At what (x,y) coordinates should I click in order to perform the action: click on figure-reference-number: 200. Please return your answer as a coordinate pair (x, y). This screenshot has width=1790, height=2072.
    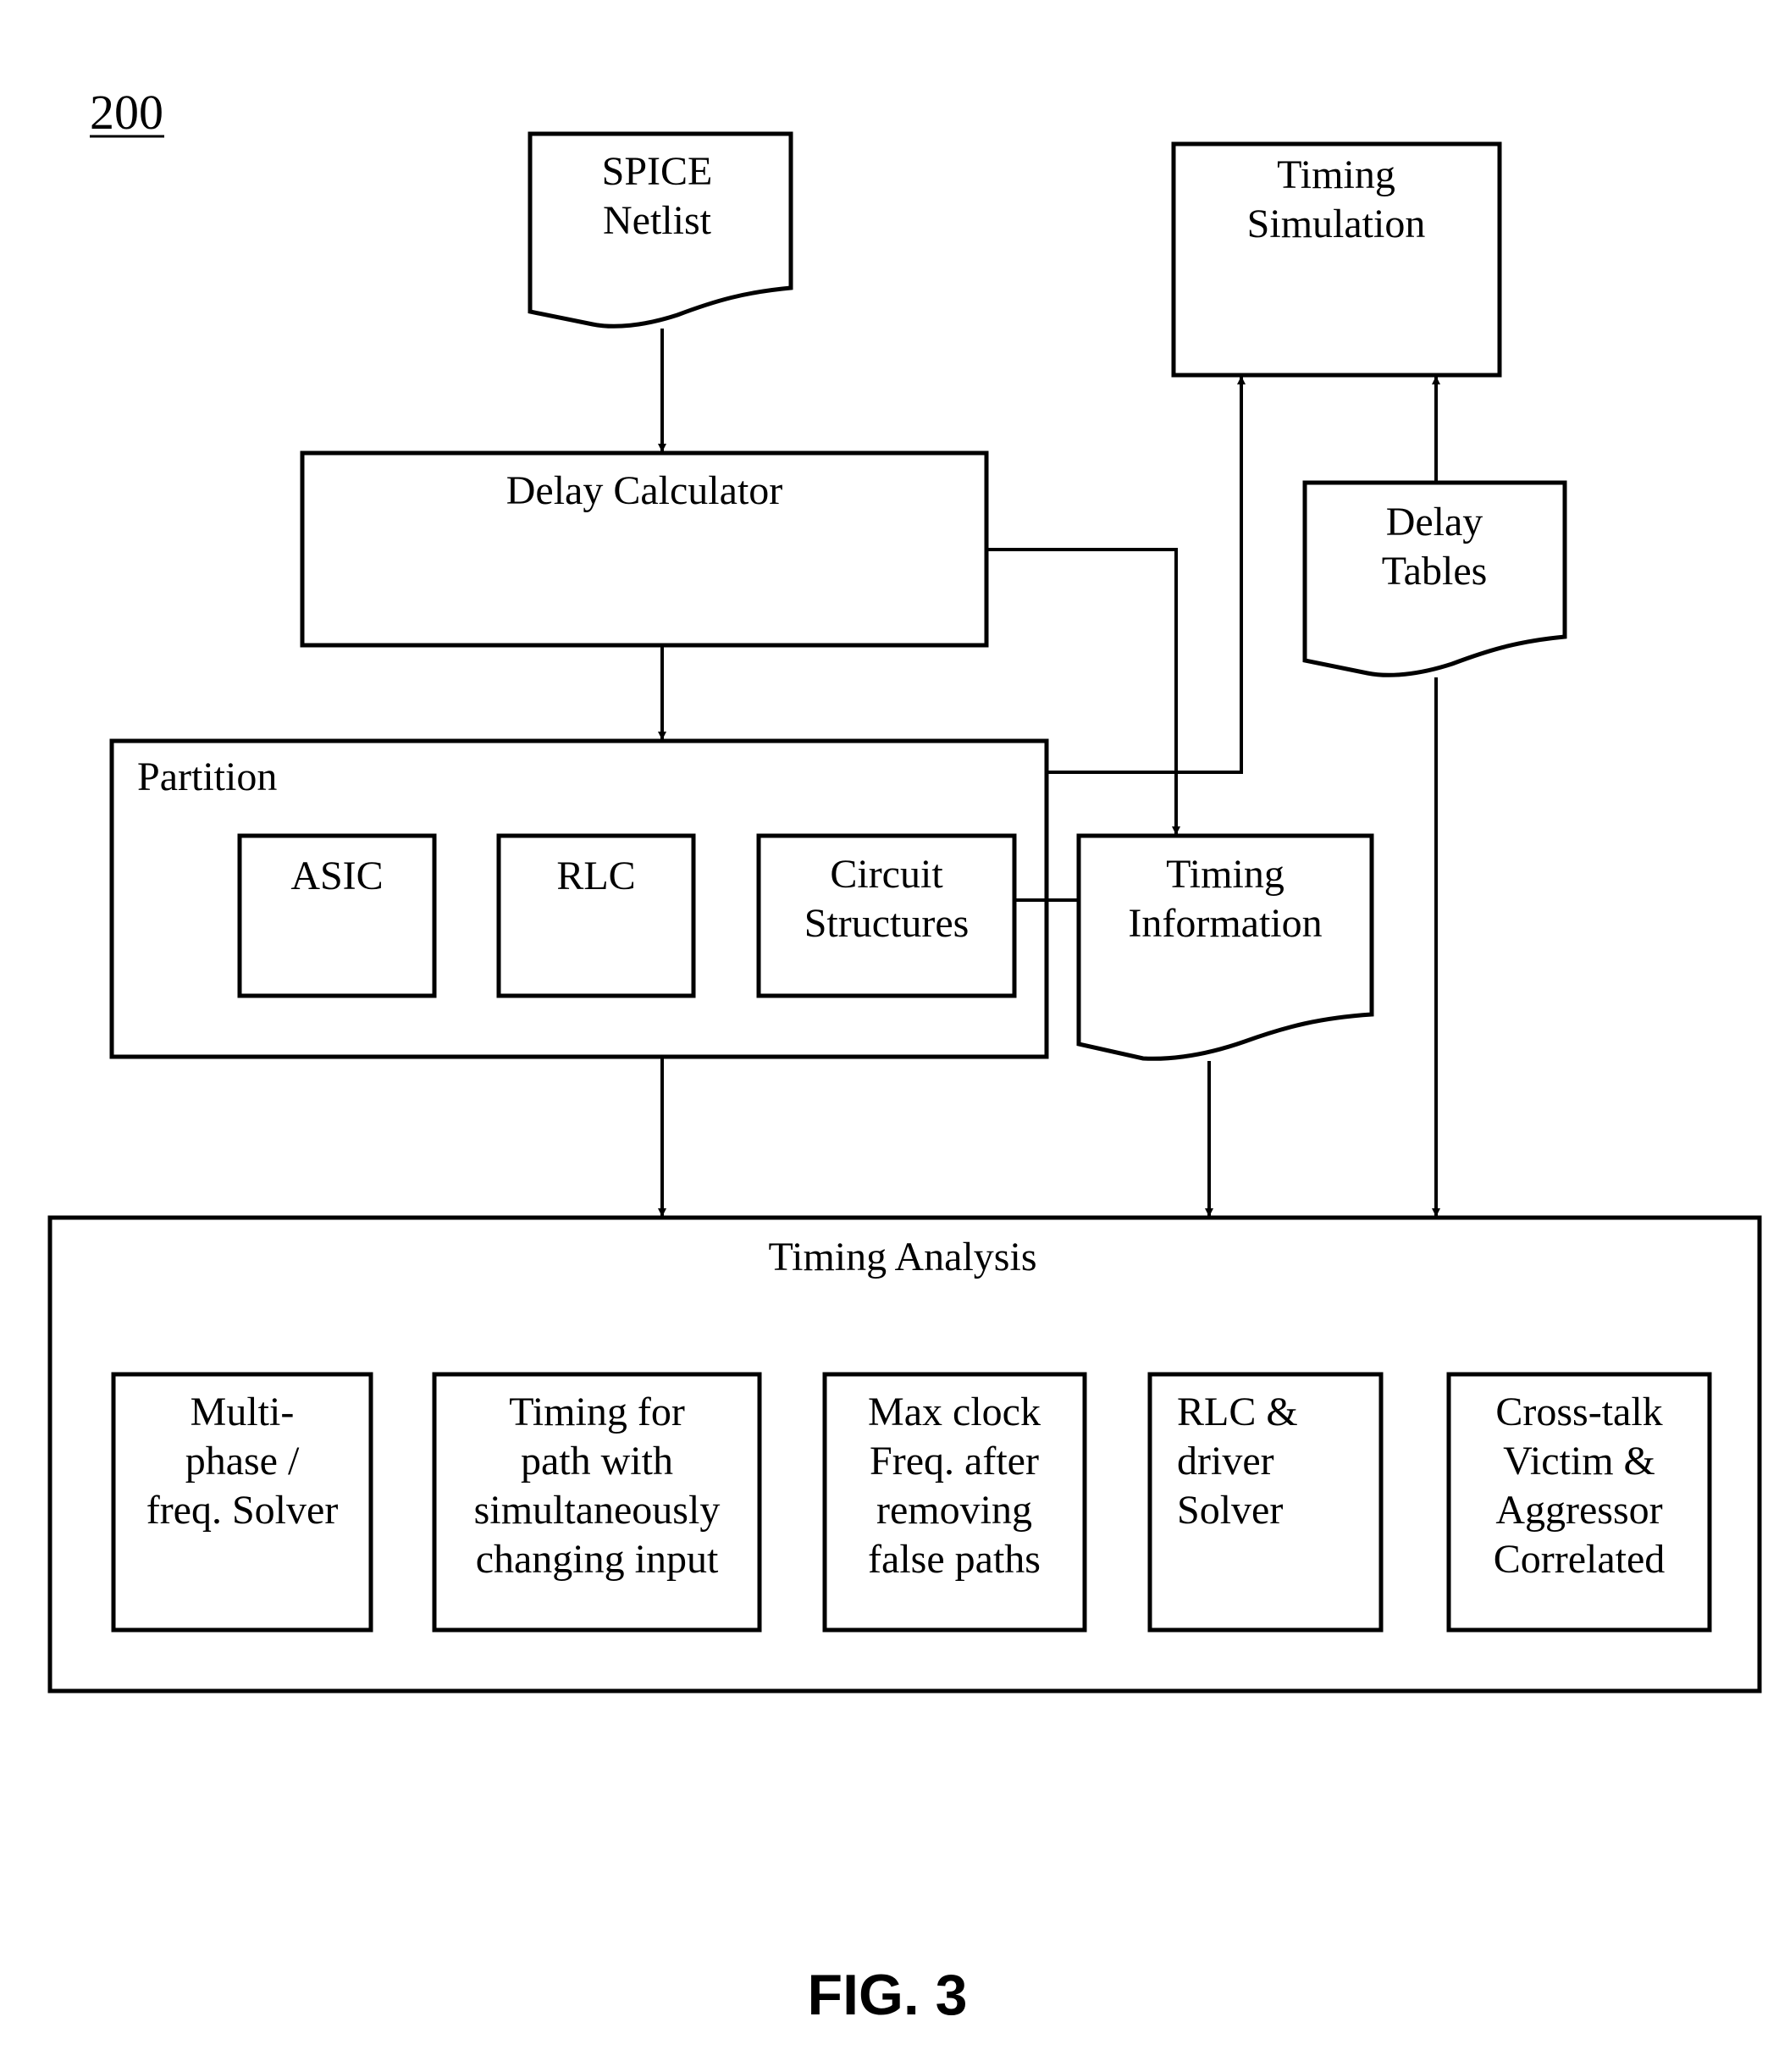
    Looking at the image, I should click on (127, 113).